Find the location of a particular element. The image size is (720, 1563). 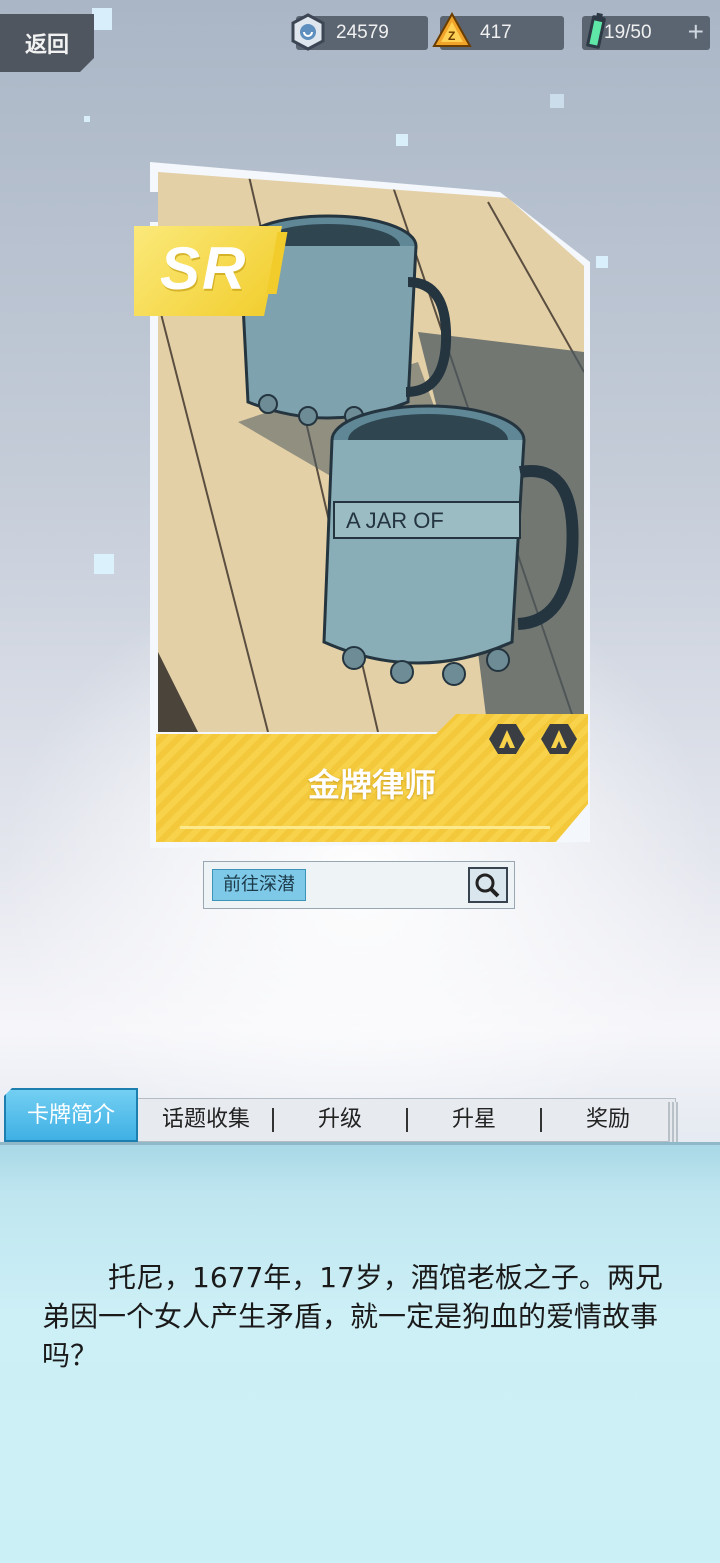

search-button is located at coordinates (488, 885).